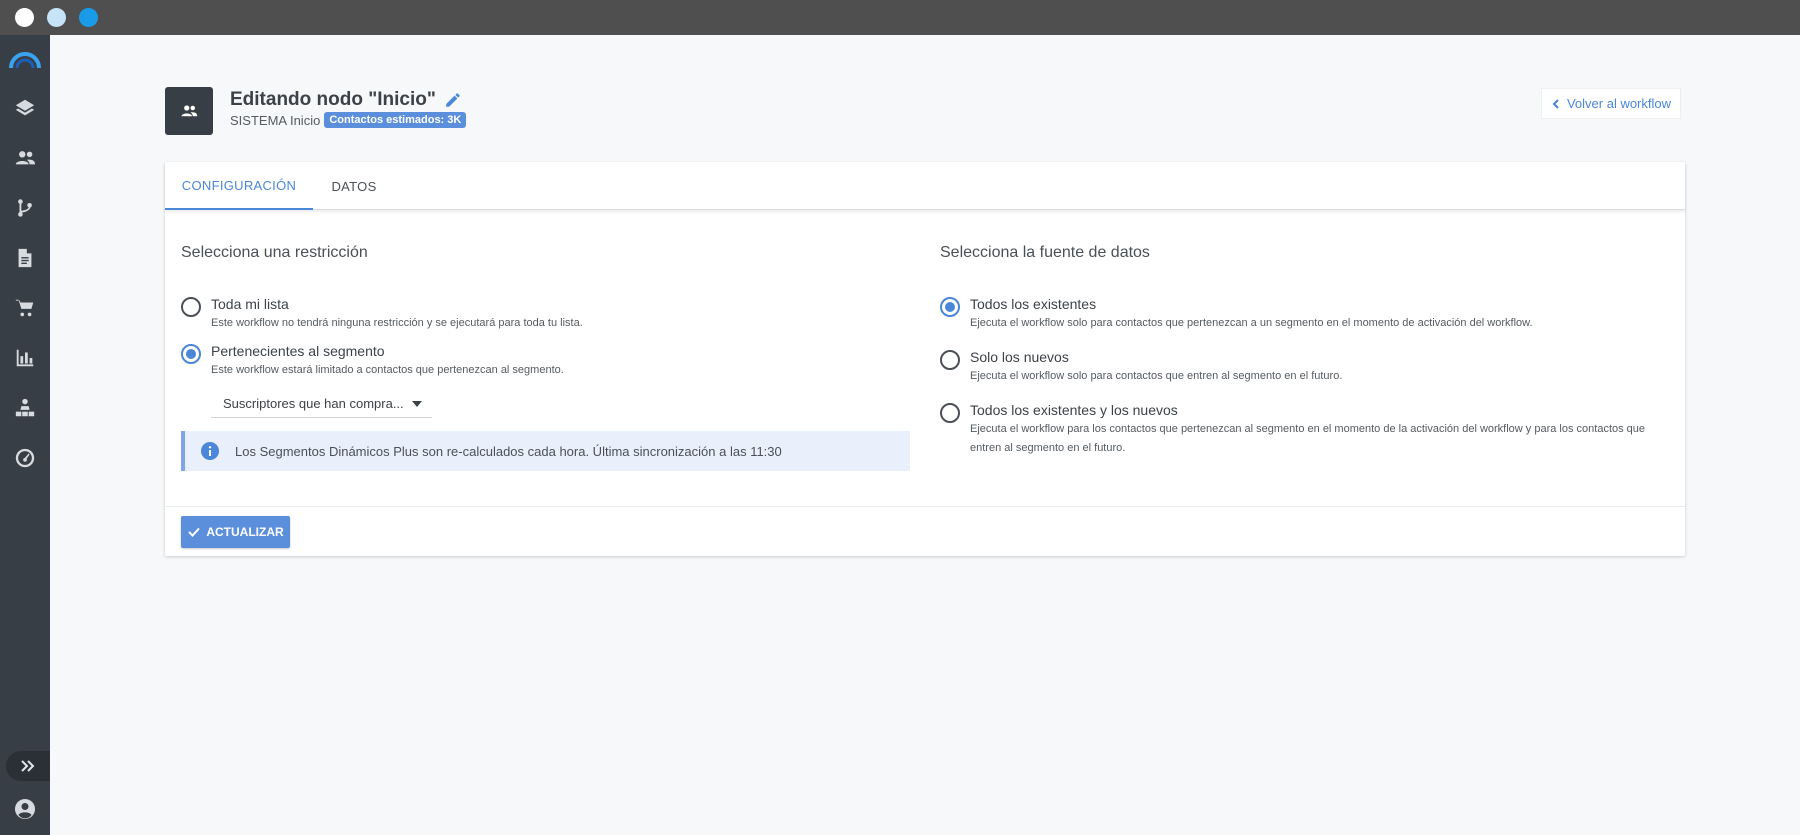 This screenshot has height=835, width=1800. What do you see at coordinates (925, 506) in the screenshot?
I see `card-footer-divider` at bounding box center [925, 506].